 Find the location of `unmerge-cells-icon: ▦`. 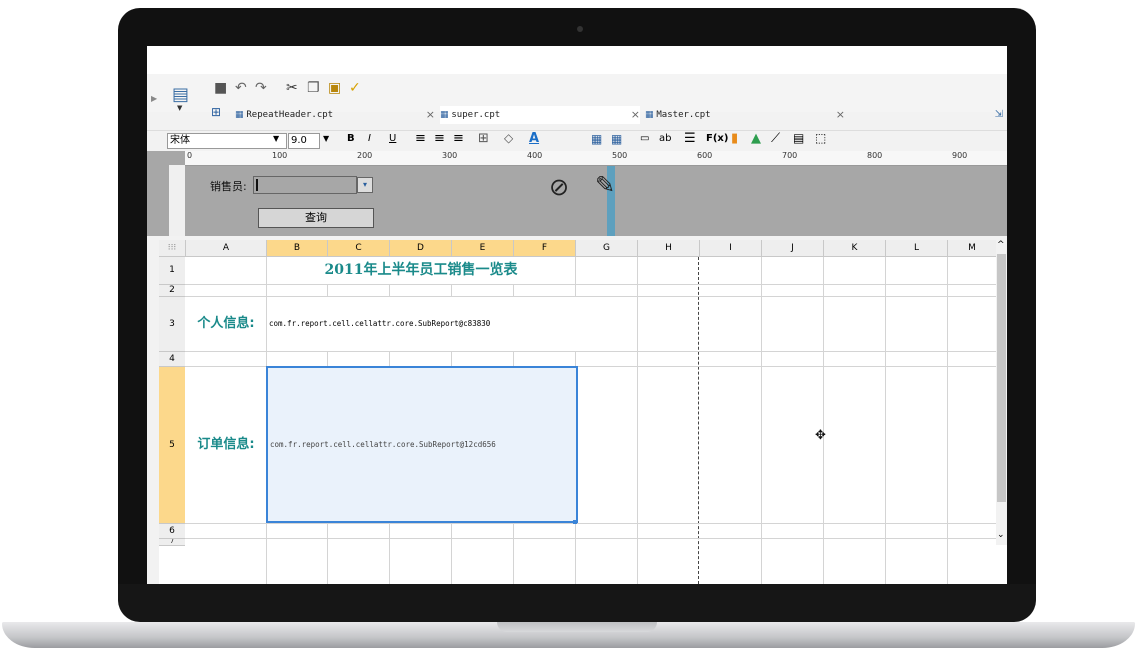

unmerge-cells-icon: ▦ is located at coordinates (616, 139).